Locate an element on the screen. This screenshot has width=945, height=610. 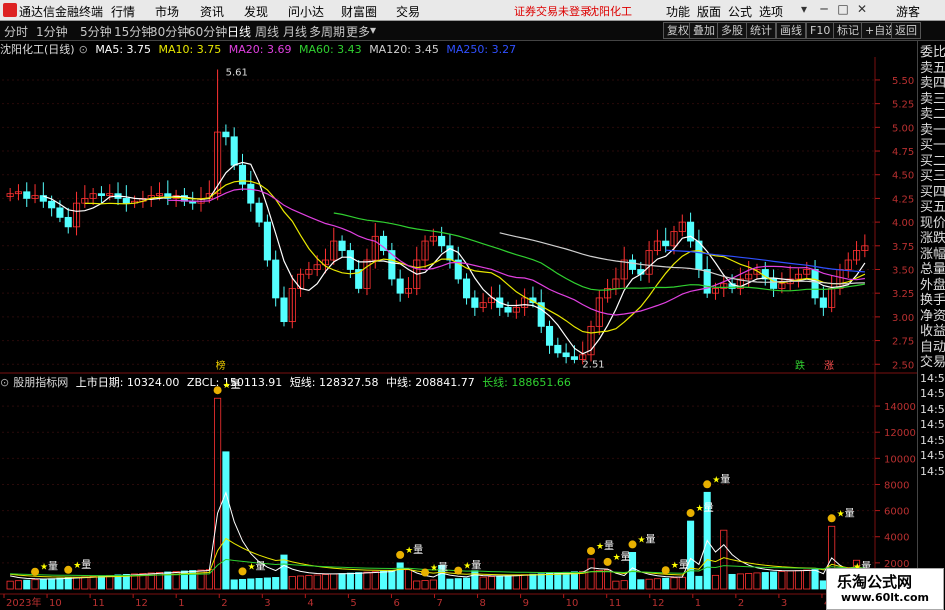
menu-ask: 问小达 is located at coordinates (306, 11).